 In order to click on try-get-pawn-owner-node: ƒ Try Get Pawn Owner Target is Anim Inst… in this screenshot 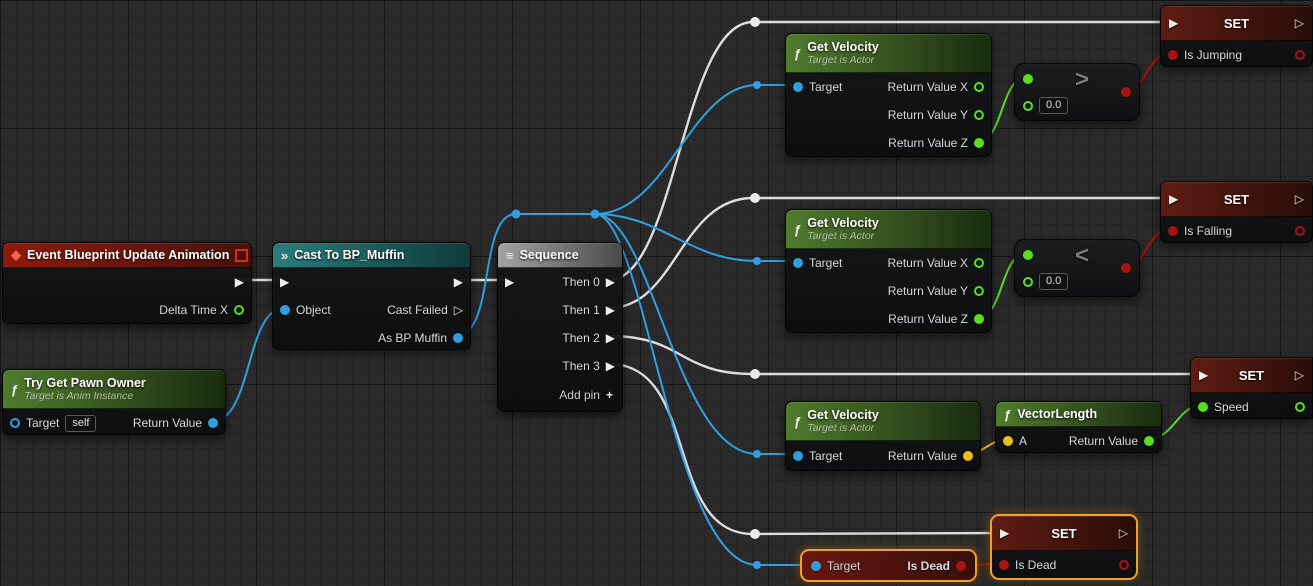, I will do `click(114, 402)`.